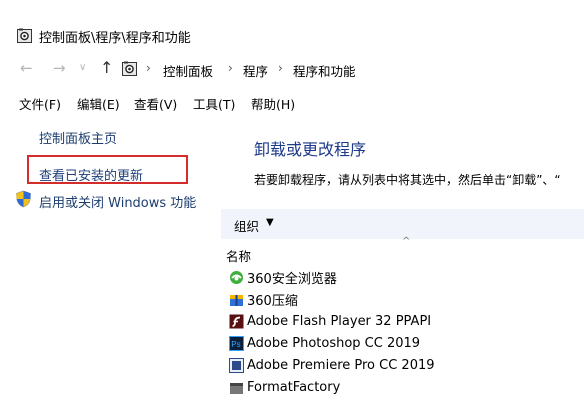 The width and height of the screenshot is (584, 402). What do you see at coordinates (255, 70) in the screenshot?
I see `breadcrumb-programs: 程序` at bounding box center [255, 70].